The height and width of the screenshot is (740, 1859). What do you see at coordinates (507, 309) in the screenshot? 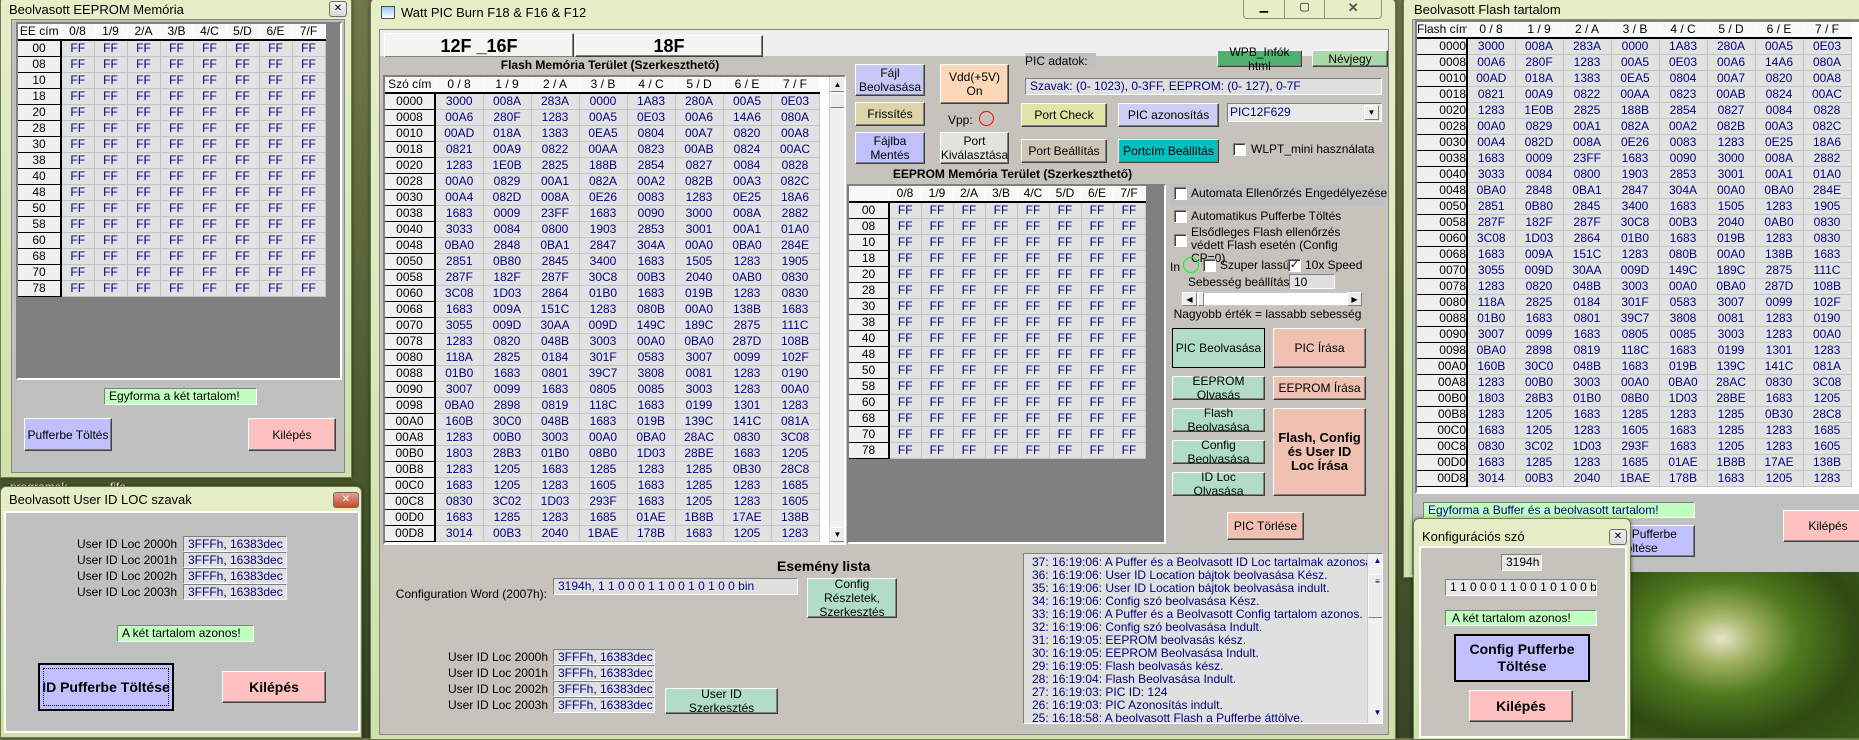
I see `memory-cell: 009A` at bounding box center [507, 309].